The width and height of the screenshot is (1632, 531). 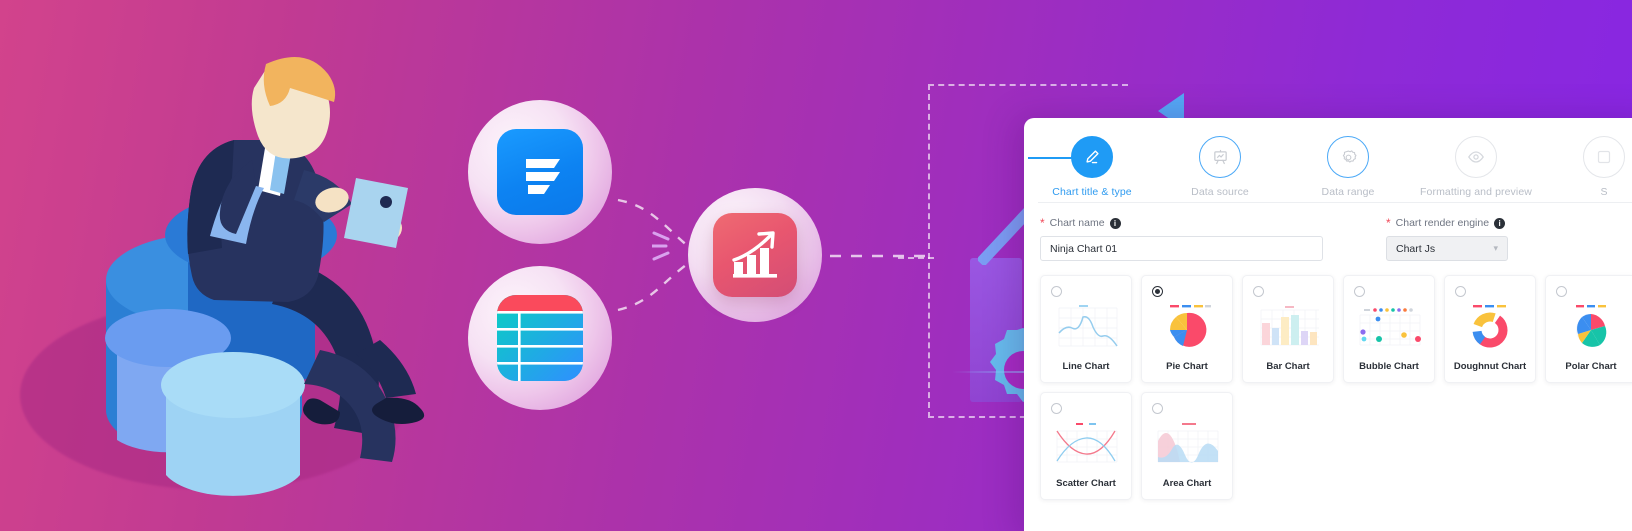 I want to click on dashed-frame-tick, so click(x=916, y=258).